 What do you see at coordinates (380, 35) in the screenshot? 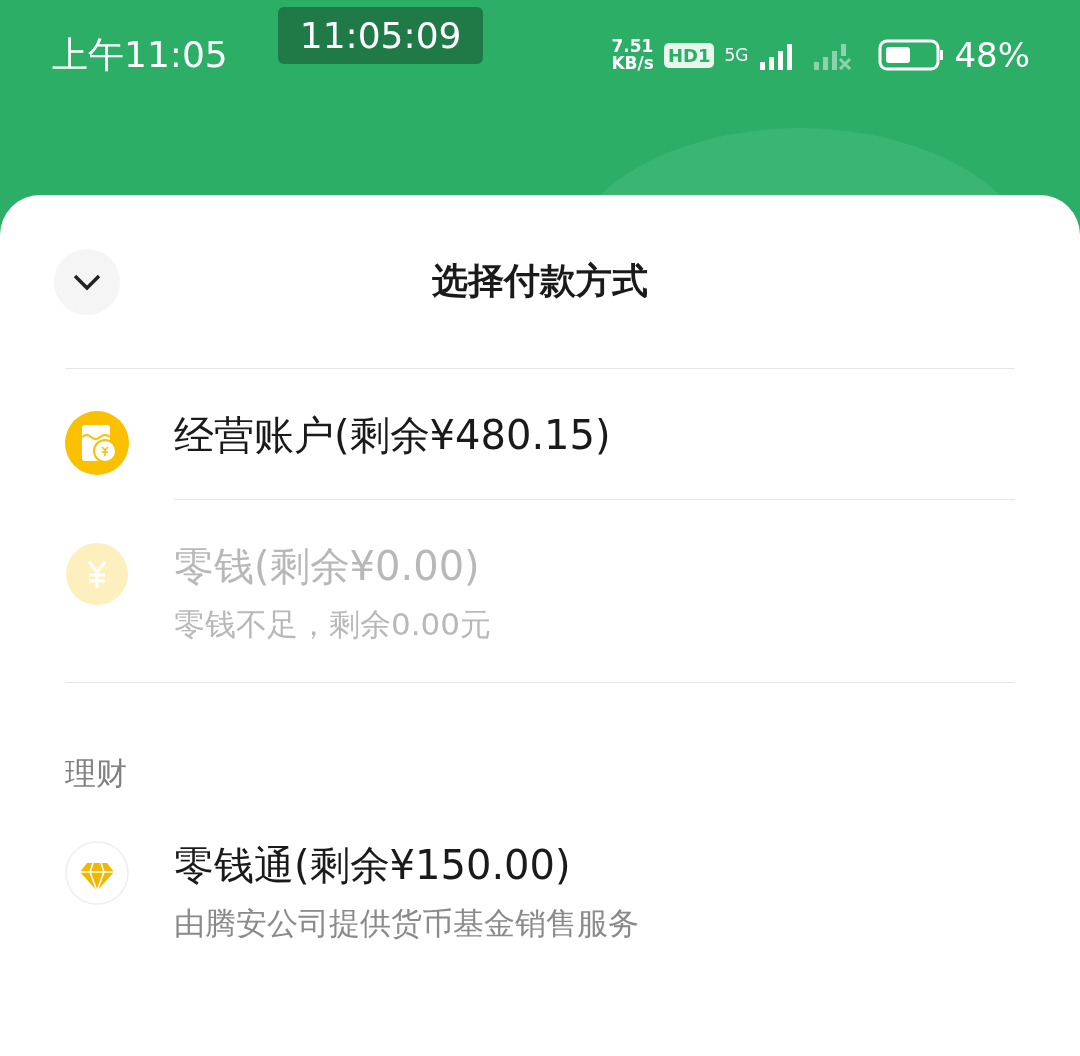
I see `clock-badge: 11:05:09` at bounding box center [380, 35].